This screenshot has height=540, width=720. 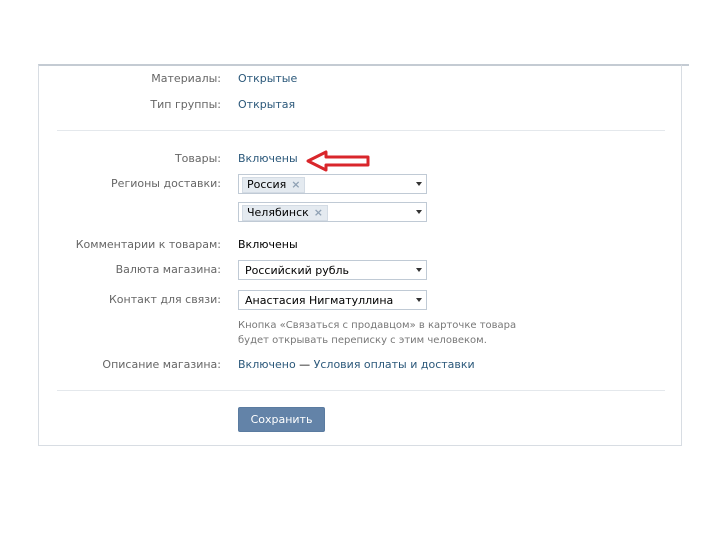 I want to click on group-type-value: Открытая, so click(x=266, y=104).